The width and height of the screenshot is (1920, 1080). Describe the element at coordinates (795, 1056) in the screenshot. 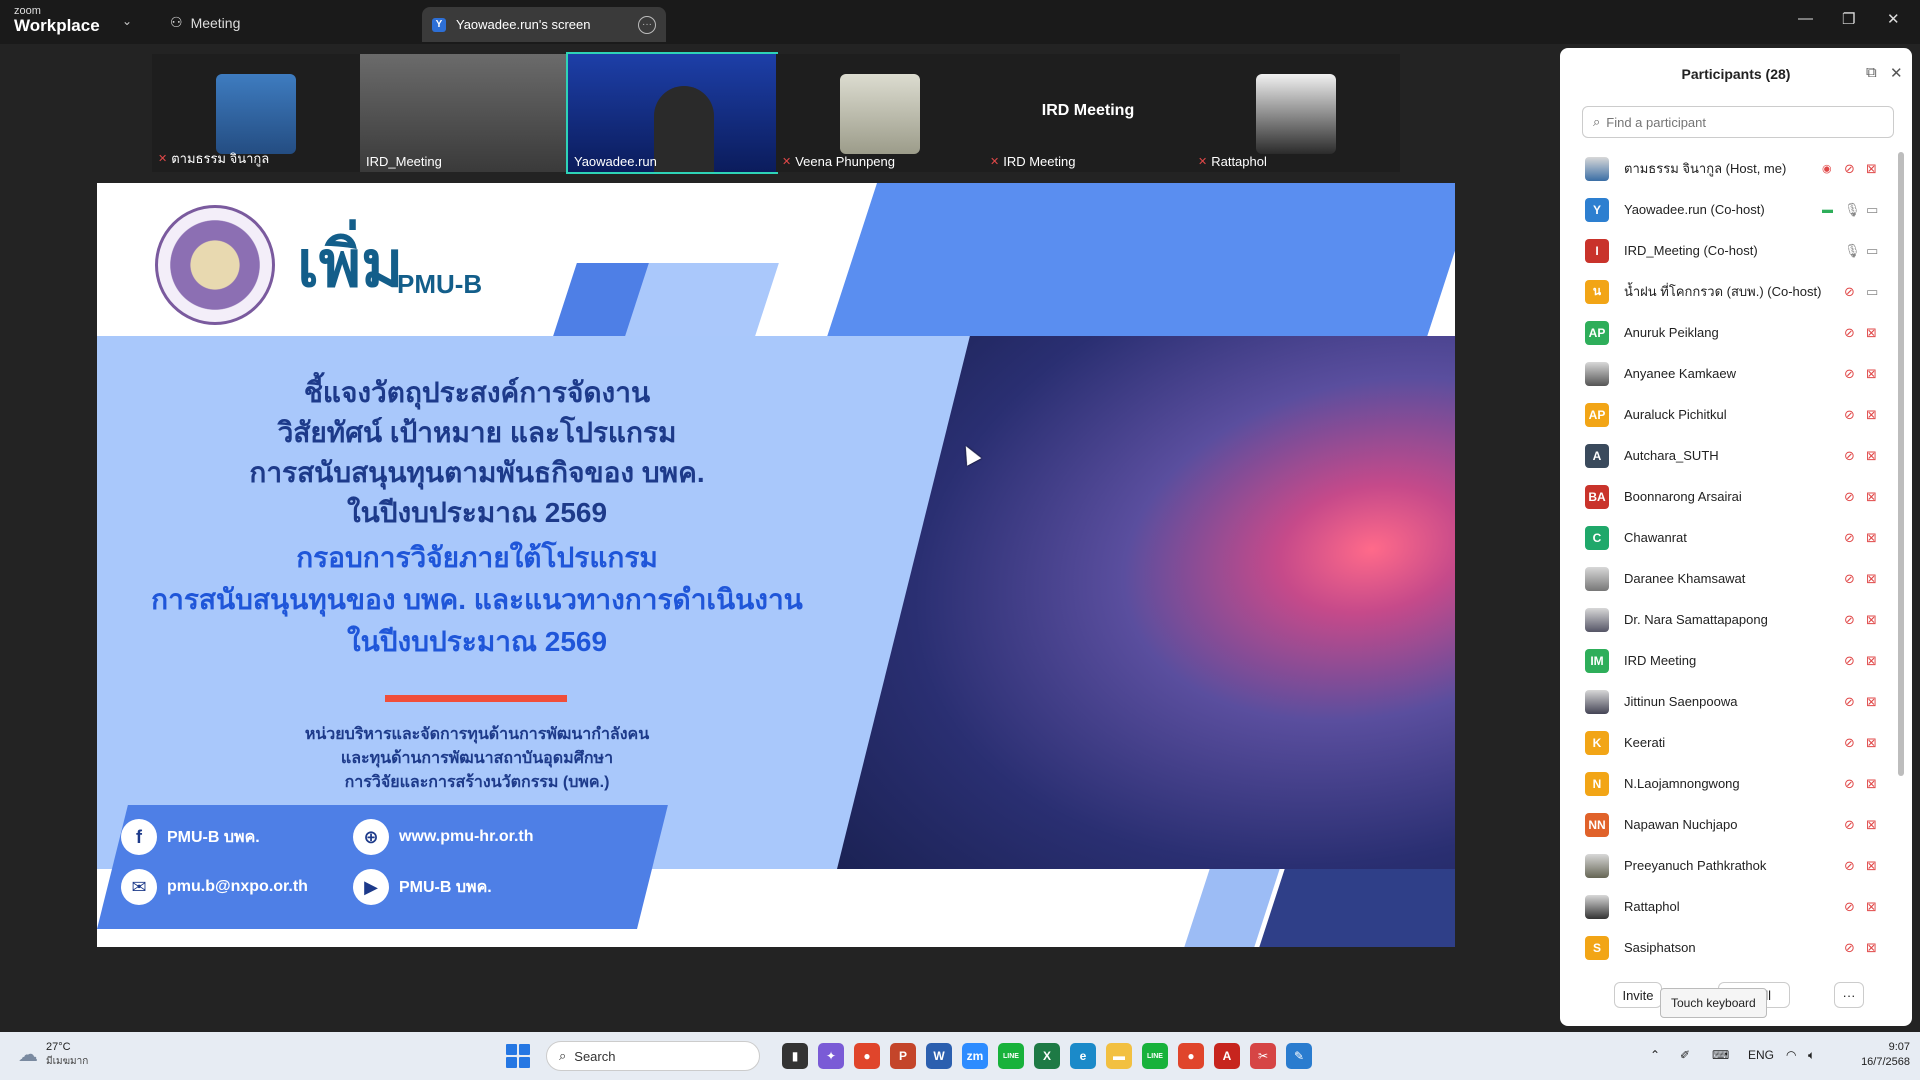

I see `file-explorer-dark-icon: ▮` at that location.